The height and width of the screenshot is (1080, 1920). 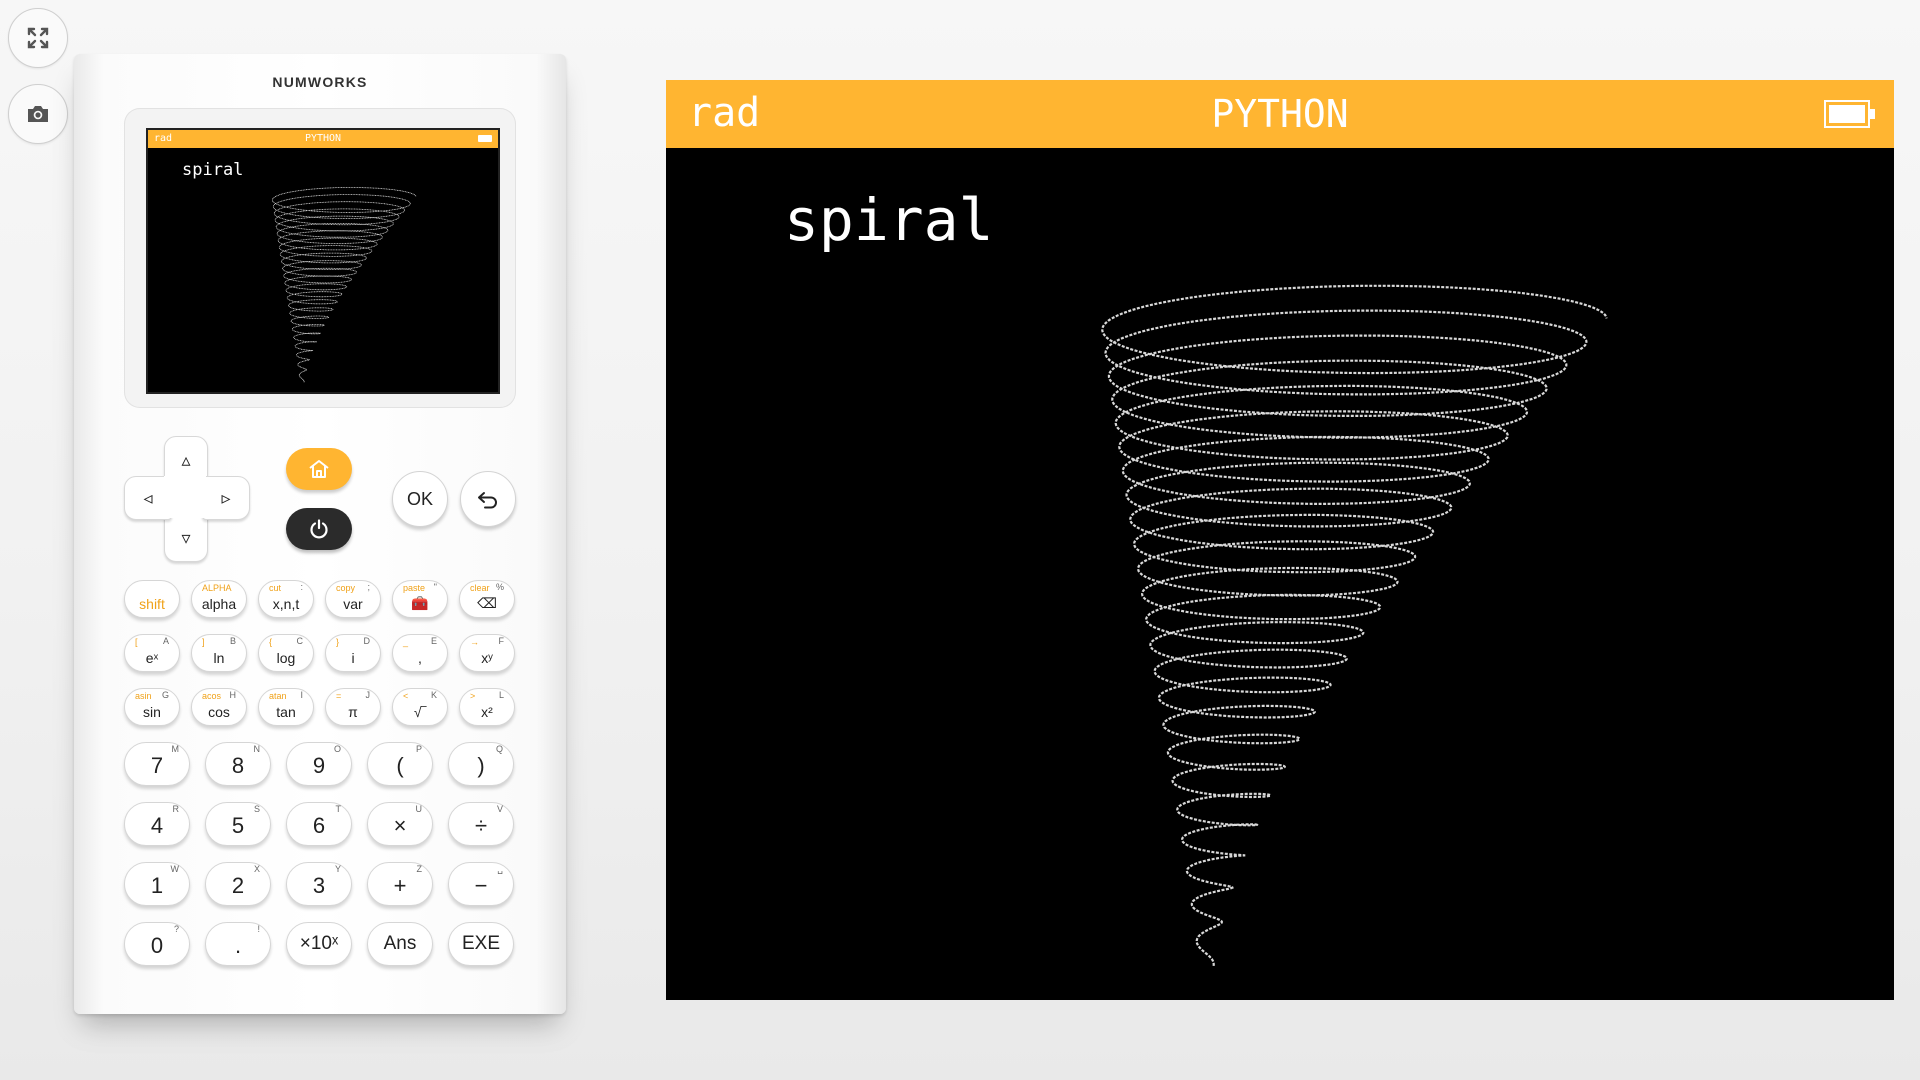 I want to click on key-label: 1, so click(x=157, y=885).